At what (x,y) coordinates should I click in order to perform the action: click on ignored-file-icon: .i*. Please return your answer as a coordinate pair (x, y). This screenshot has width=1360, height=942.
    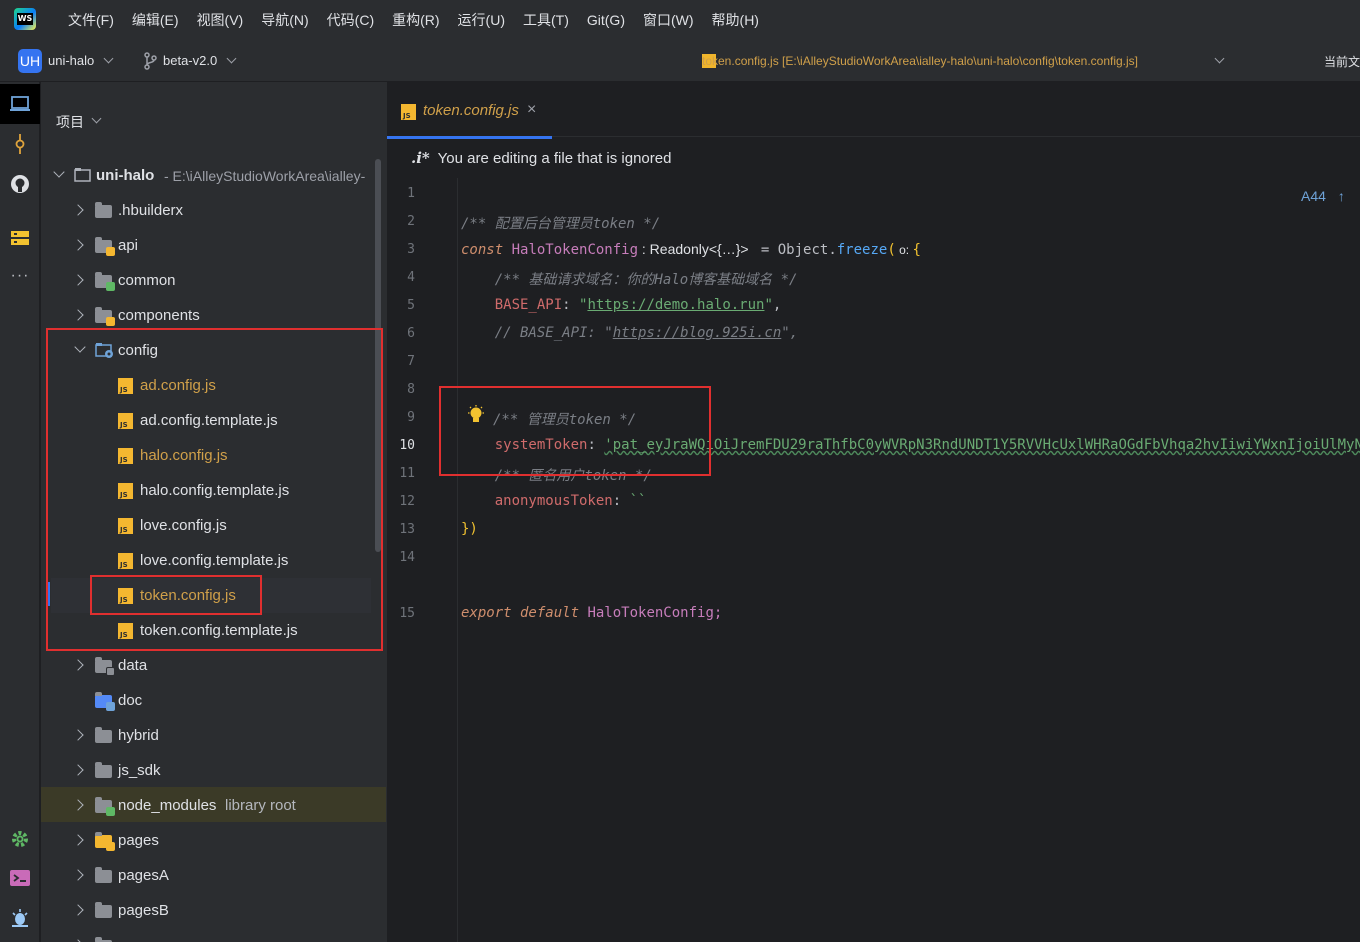
    Looking at the image, I should click on (420, 158).